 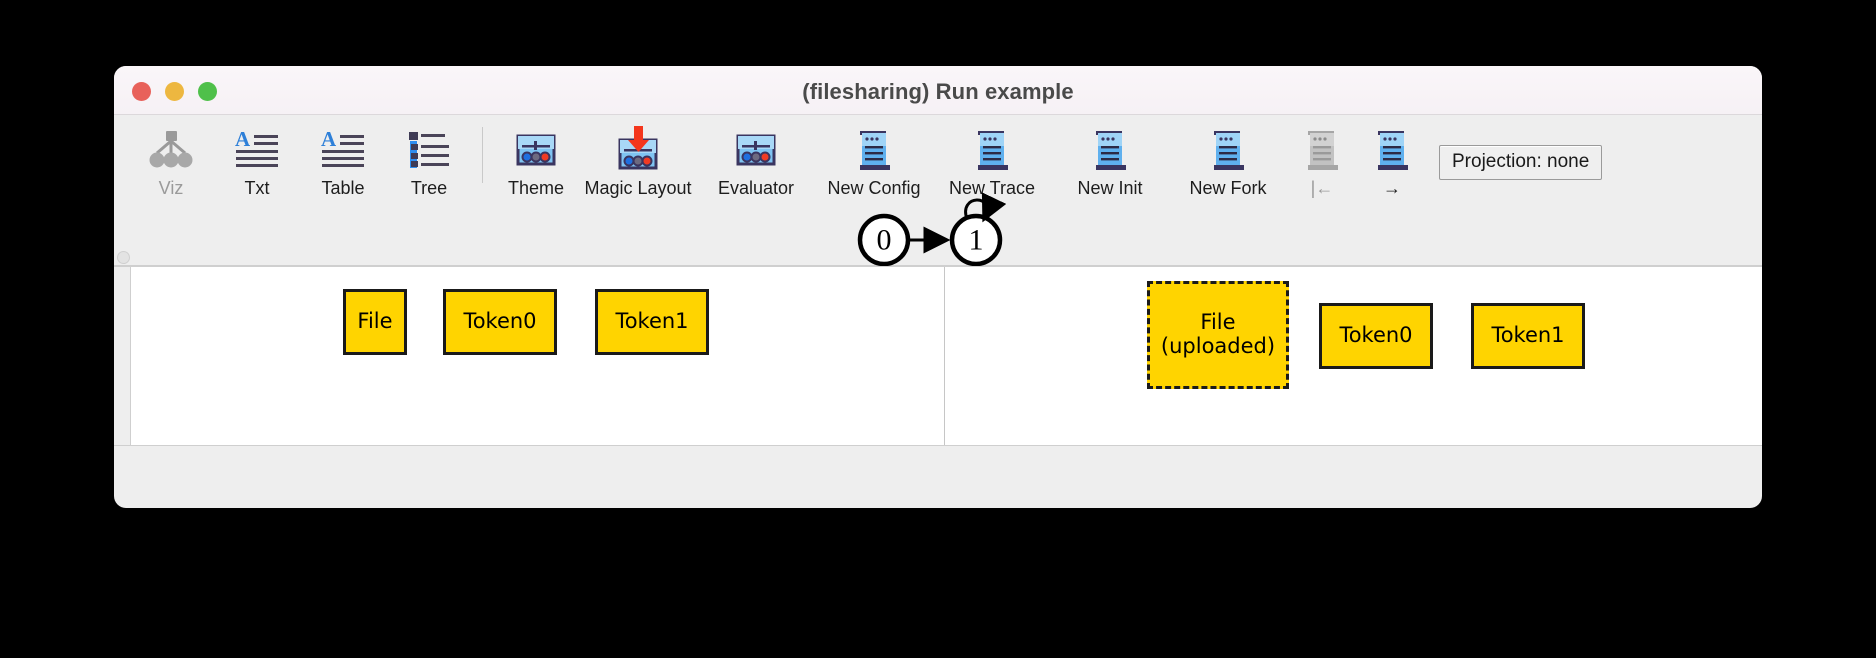 What do you see at coordinates (756, 150) in the screenshot?
I see `evaluator-panel-icon` at bounding box center [756, 150].